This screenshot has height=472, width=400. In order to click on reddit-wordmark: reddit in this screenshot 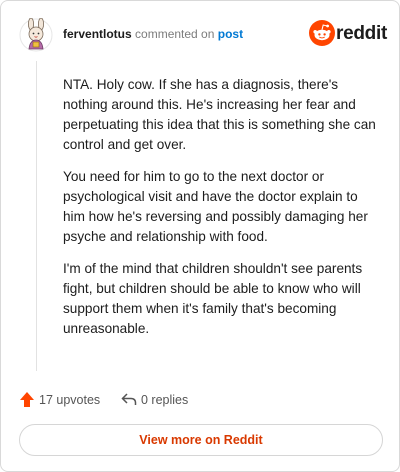, I will do `click(361, 33)`.